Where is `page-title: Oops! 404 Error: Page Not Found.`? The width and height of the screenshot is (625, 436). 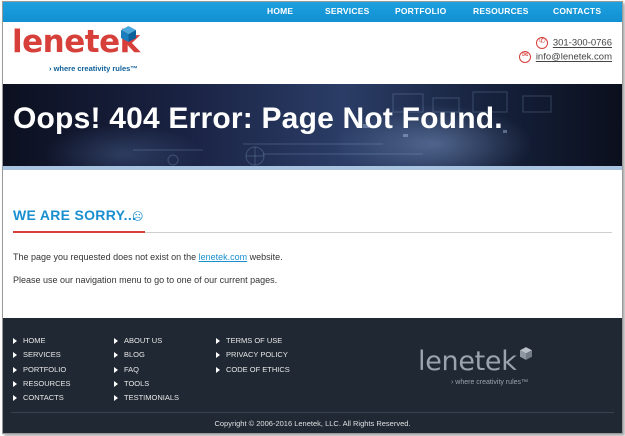
page-title: Oops! 404 Error: Page Not Found. is located at coordinates (258, 118).